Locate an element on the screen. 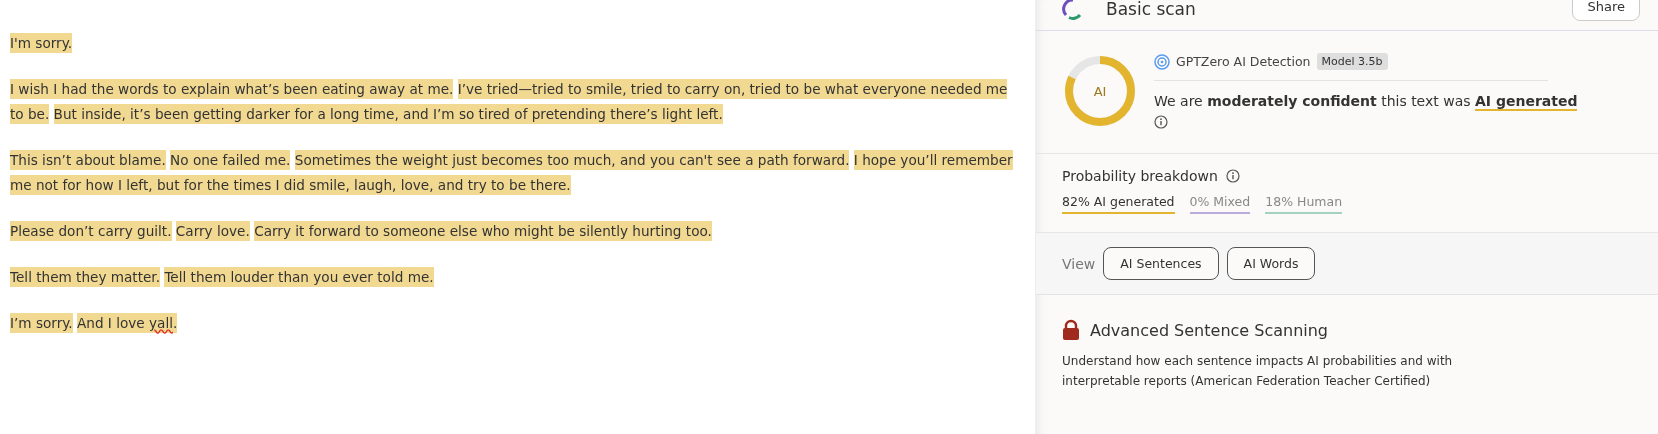 The width and height of the screenshot is (1658, 434). donut-gauge: AI is located at coordinates (1100, 91).